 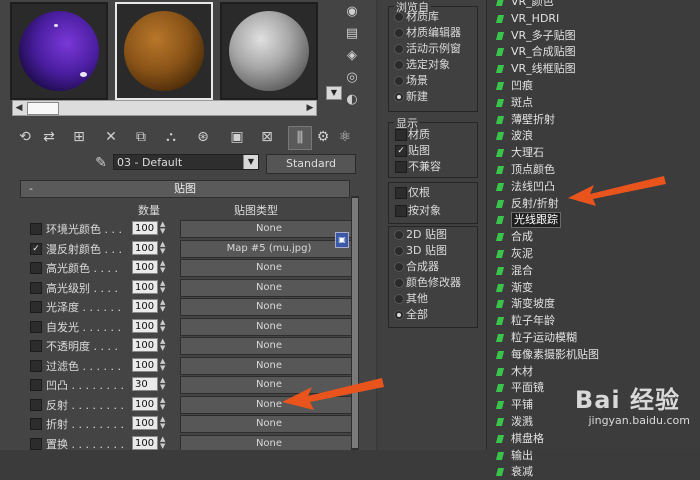 What do you see at coordinates (269, 248) in the screenshot?
I see `map-slot-button: Map #5 (mu.jpg)` at bounding box center [269, 248].